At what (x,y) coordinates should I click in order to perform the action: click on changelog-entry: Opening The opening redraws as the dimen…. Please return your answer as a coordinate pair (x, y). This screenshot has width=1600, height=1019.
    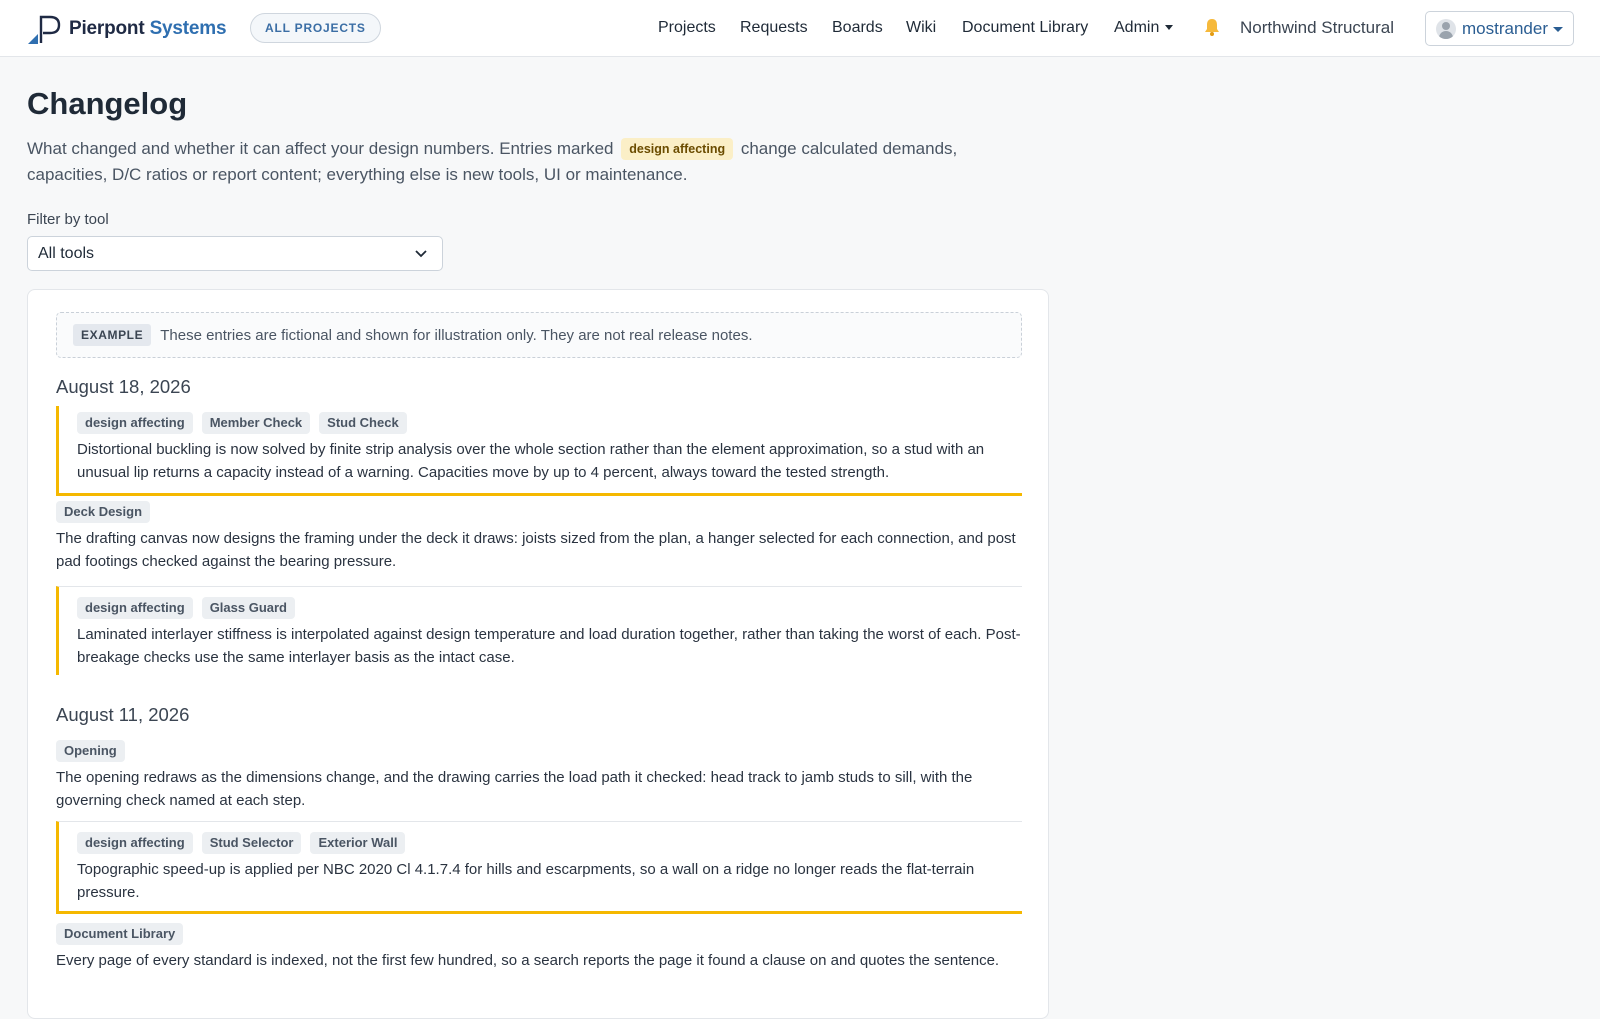
    Looking at the image, I should click on (539, 774).